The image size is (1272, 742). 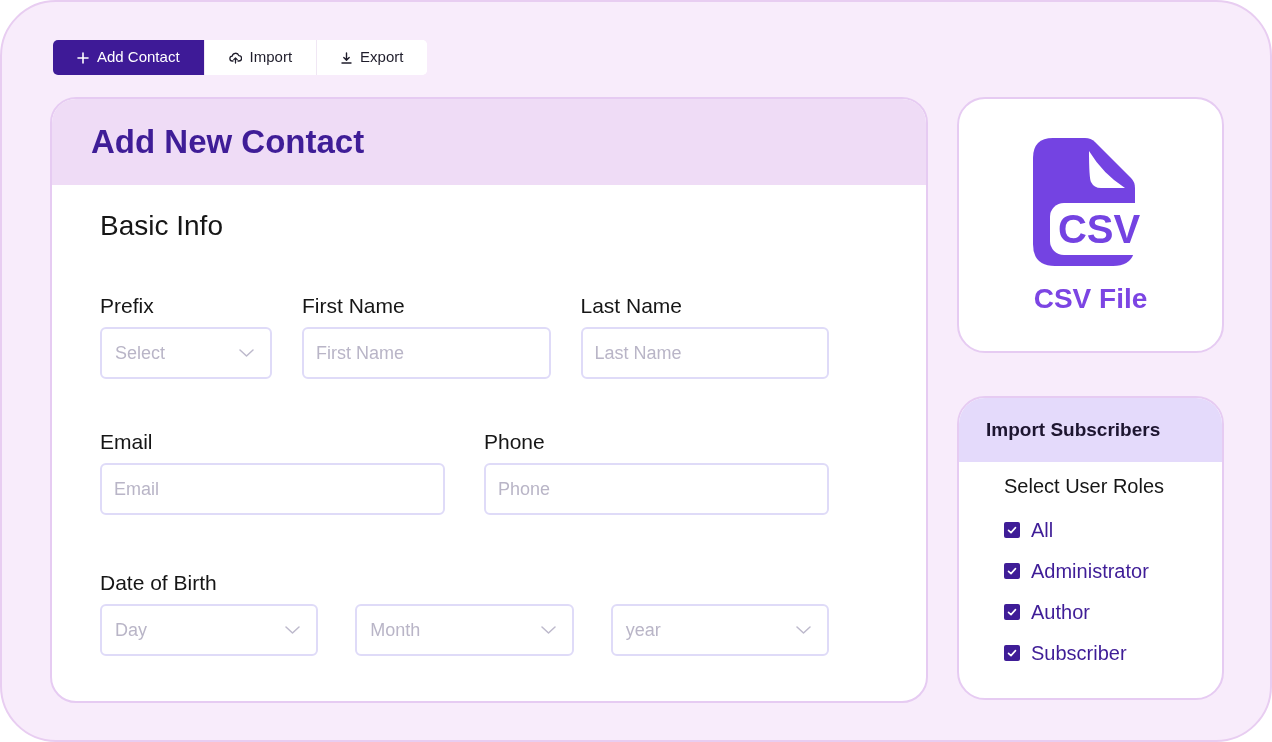 What do you see at coordinates (1090, 299) in the screenshot?
I see `csv-file-label: CSV File` at bounding box center [1090, 299].